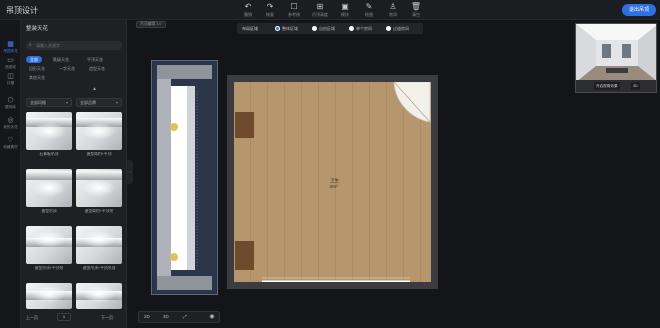 The height and width of the screenshot is (328, 660). Describe the element at coordinates (61, 59) in the screenshot. I see `category-drop: 跌级天花` at that location.